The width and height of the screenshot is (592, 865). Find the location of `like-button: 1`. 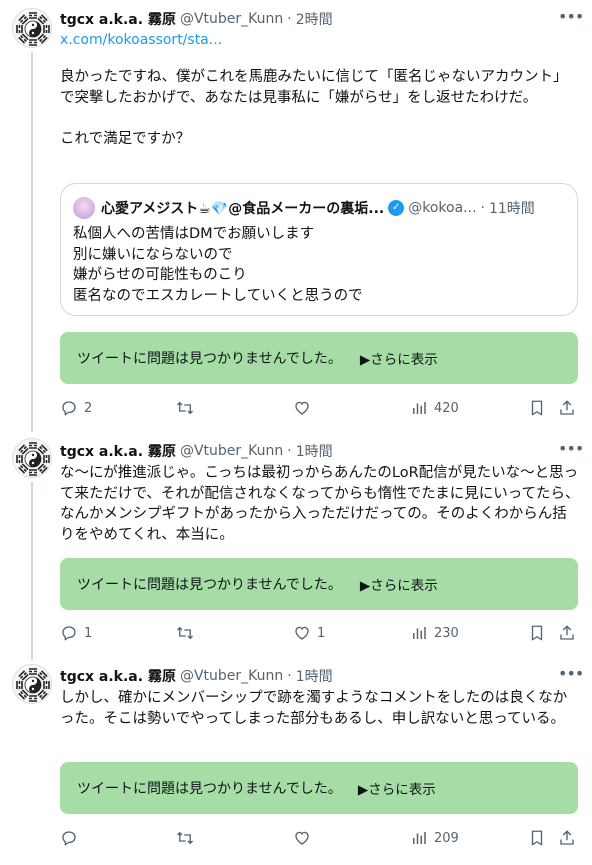

like-button: 1 is located at coordinates (309, 633).